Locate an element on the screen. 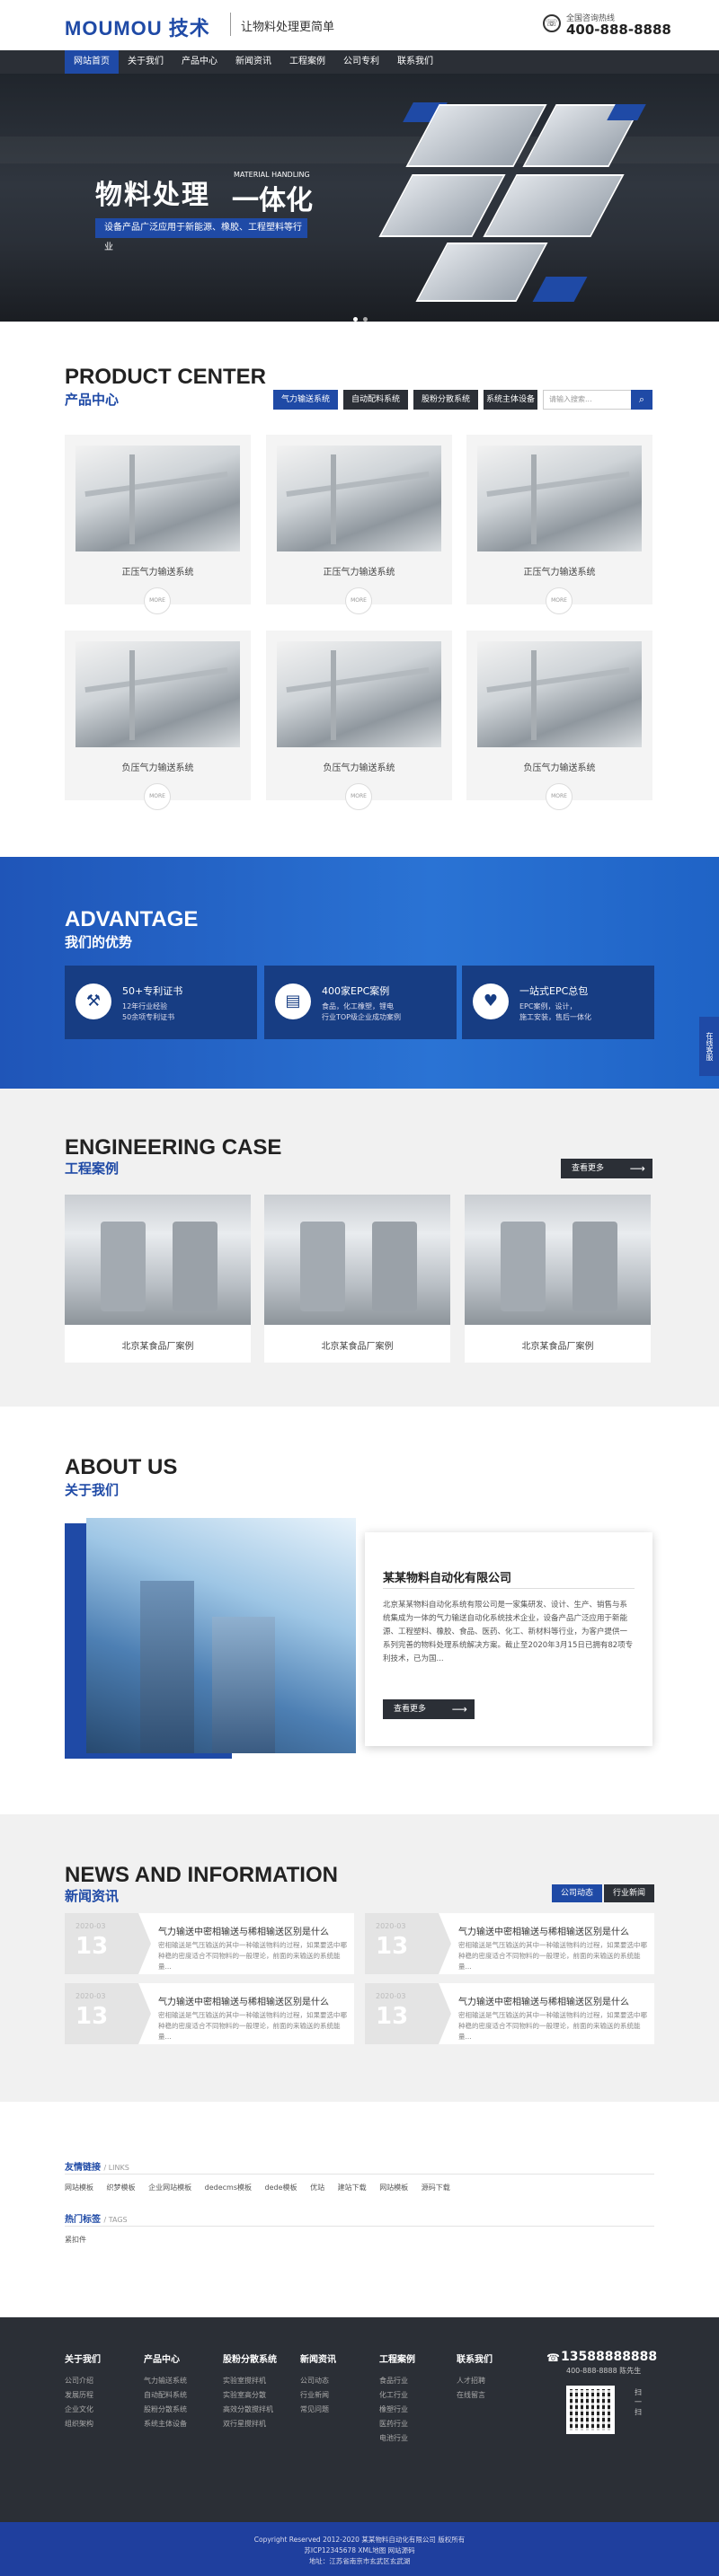 The width and height of the screenshot is (719, 2576). case-more-button: 查看更多 ⟶ is located at coordinates (606, 1168).